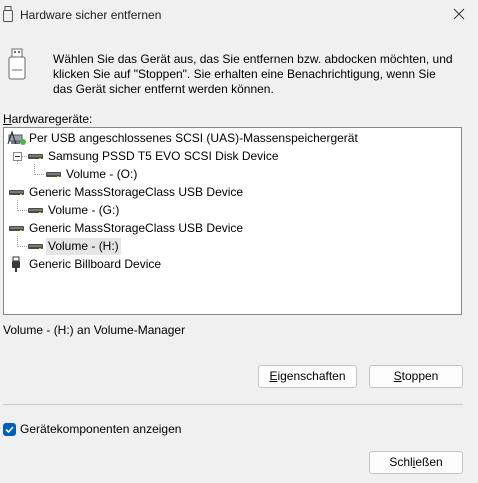 The height and width of the screenshot is (483, 478). Describe the element at coordinates (91, 15) in the screenshot. I see `window-title: Hardware sicher entfernen` at that location.